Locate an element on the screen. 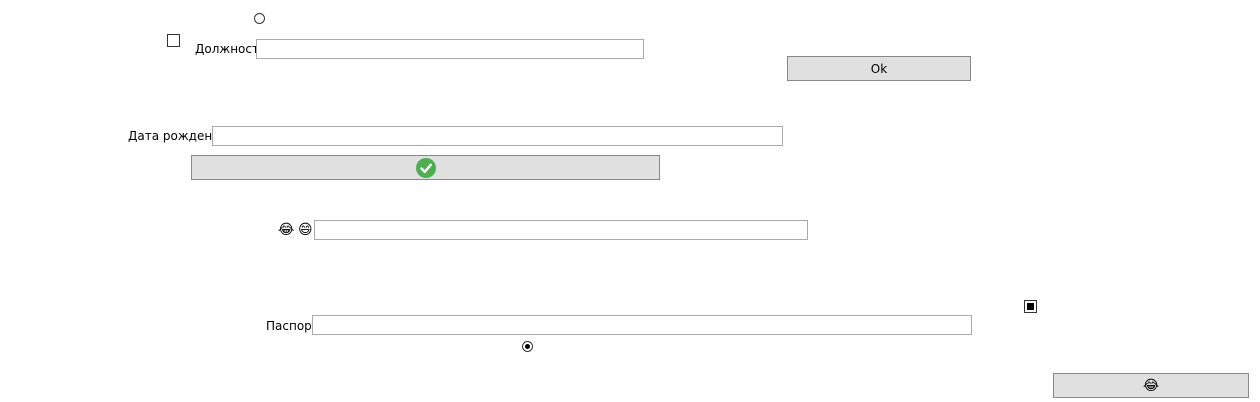 The height and width of the screenshot is (402, 1260). confirm-button is located at coordinates (425, 167).